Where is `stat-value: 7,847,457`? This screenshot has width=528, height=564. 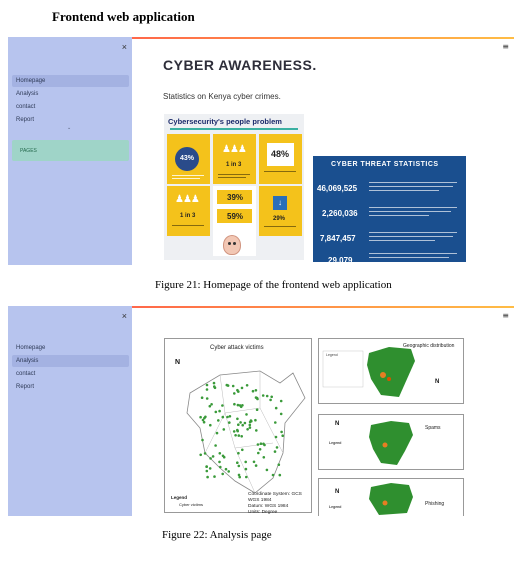
stat-value: 7,847,457 is located at coordinates (338, 238).